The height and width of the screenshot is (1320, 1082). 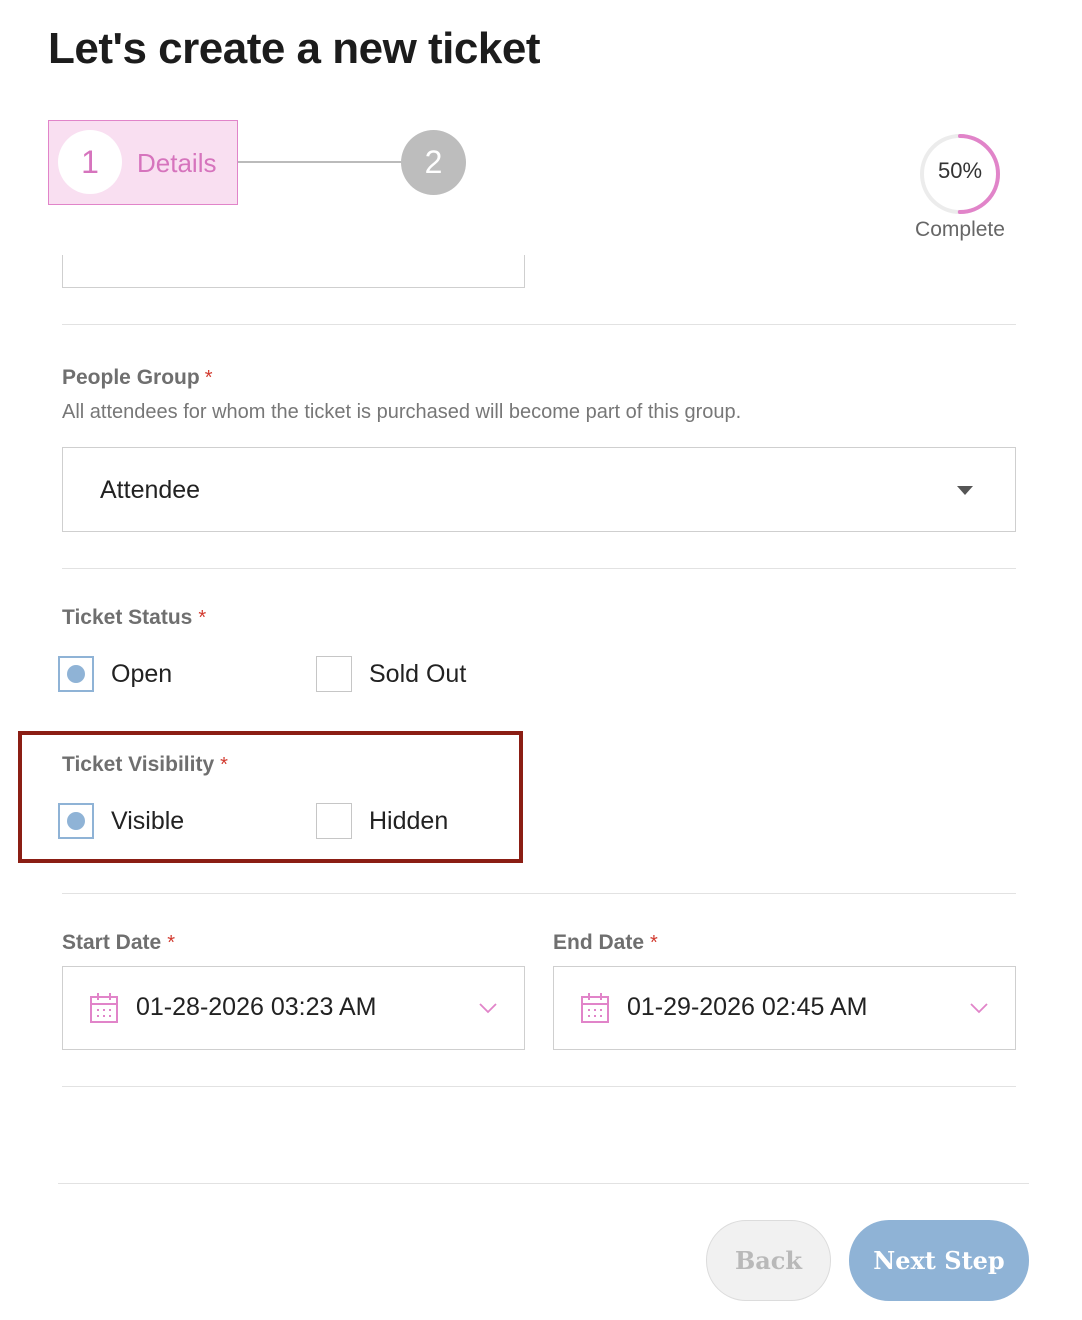 I want to click on previous-field-input, so click(x=293, y=271).